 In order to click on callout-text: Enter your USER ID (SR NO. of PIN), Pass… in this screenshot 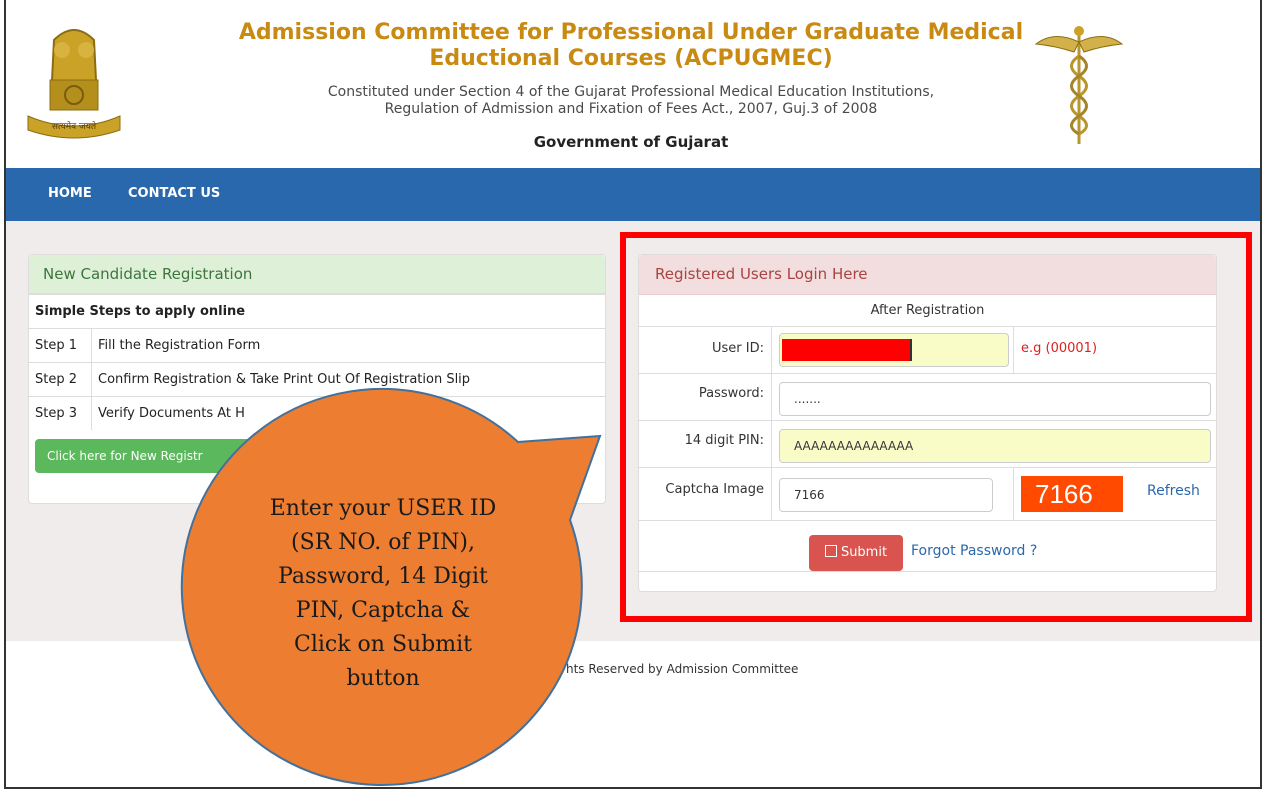, I will do `click(383, 594)`.